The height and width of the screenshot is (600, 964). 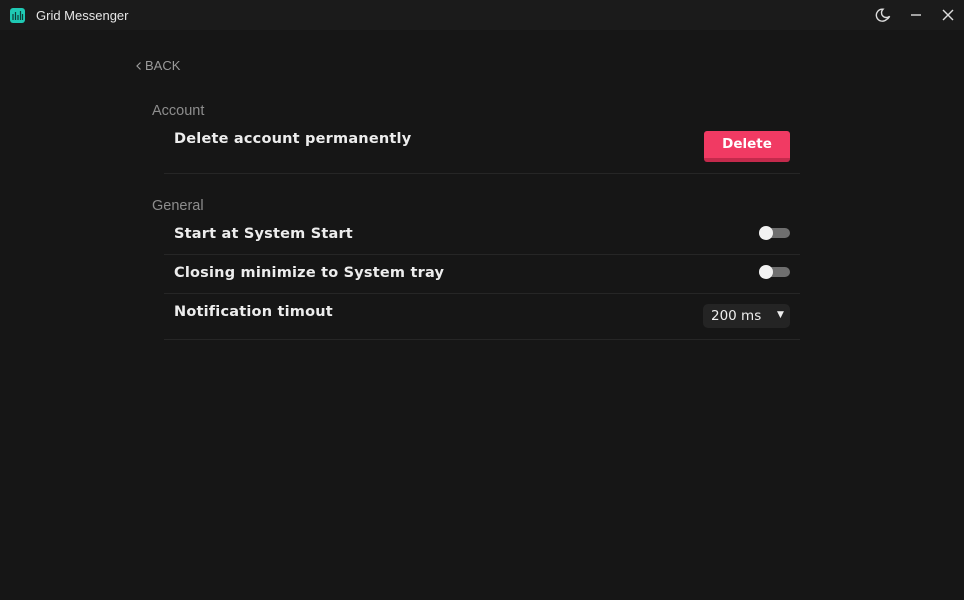 What do you see at coordinates (178, 111) in the screenshot?
I see `section-title-account: Account` at bounding box center [178, 111].